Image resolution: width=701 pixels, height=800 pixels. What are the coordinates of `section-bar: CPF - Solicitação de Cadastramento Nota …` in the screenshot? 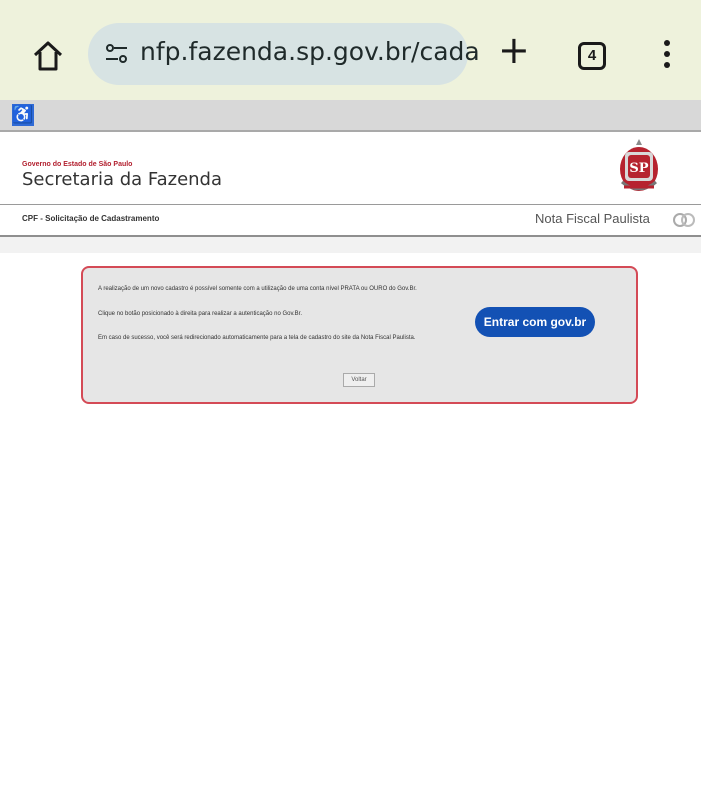 It's located at (350, 221).